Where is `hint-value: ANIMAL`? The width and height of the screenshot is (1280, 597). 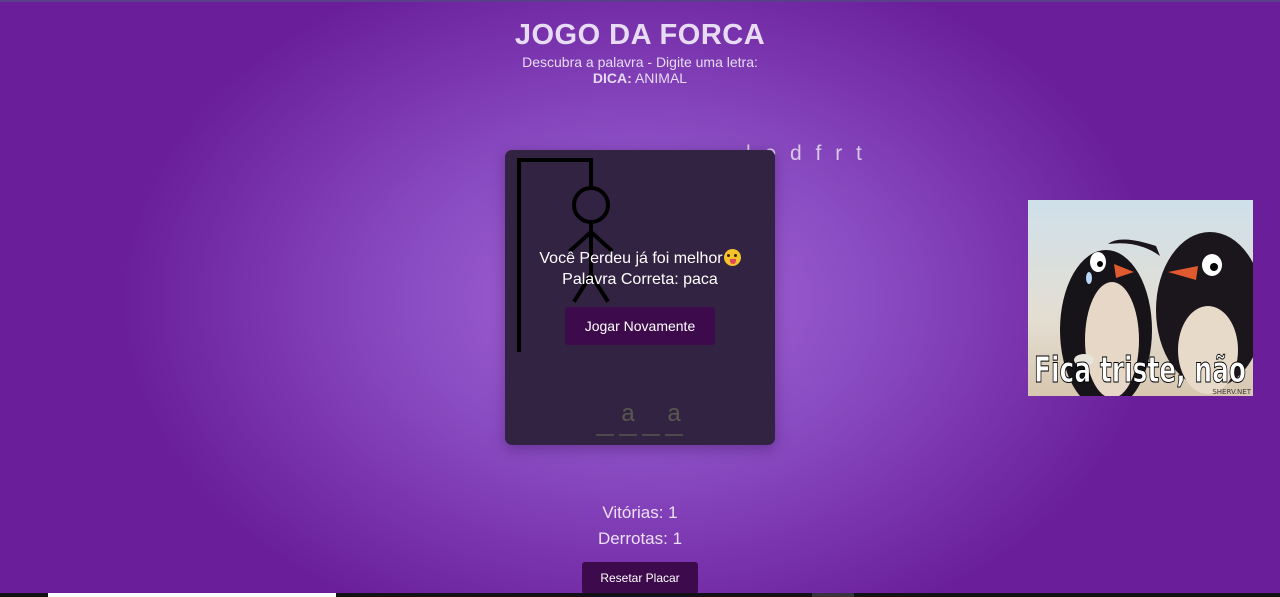
hint-value: ANIMAL is located at coordinates (661, 78).